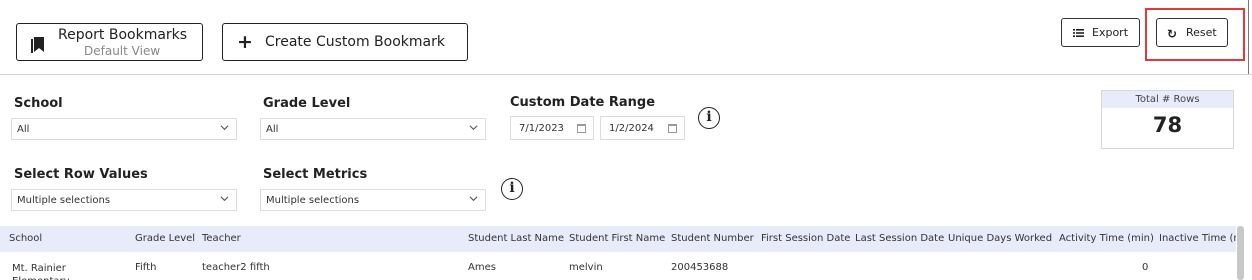 This screenshot has height=280, width=1252. What do you see at coordinates (124, 200) in the screenshot?
I see `row-values-select: Multiple selections` at bounding box center [124, 200].